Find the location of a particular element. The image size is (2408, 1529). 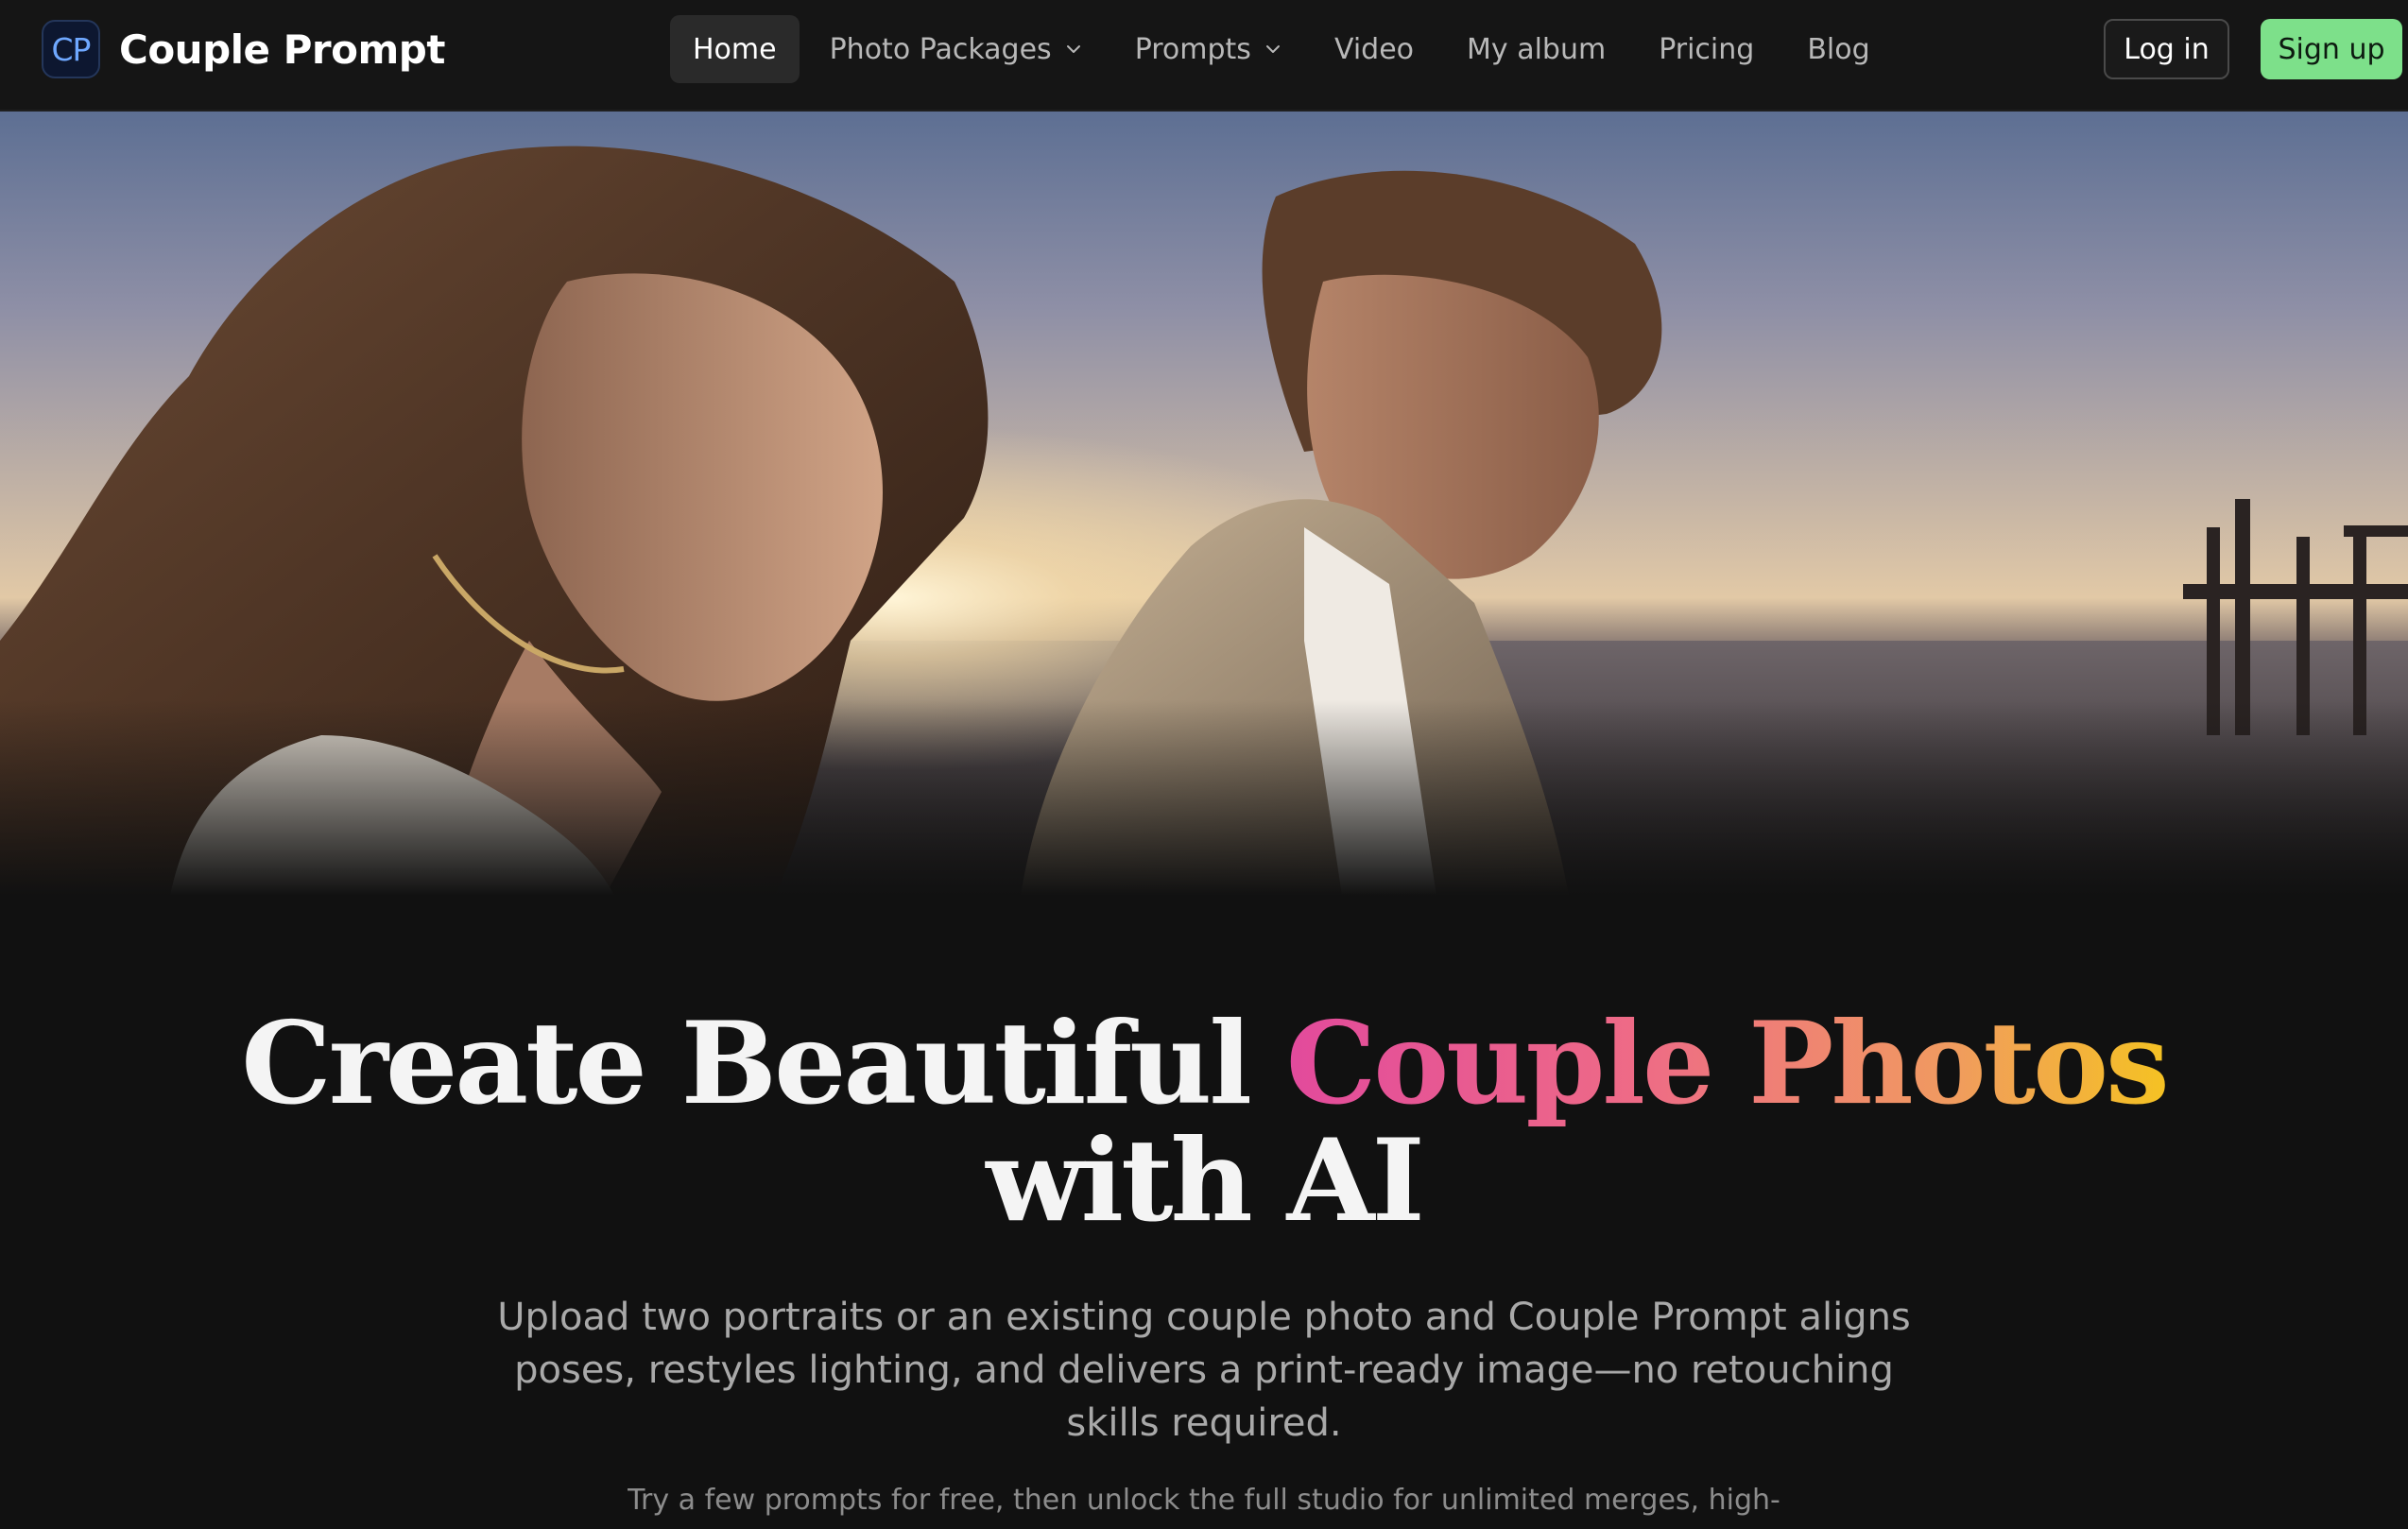

nav-video: Video is located at coordinates (1374, 49).